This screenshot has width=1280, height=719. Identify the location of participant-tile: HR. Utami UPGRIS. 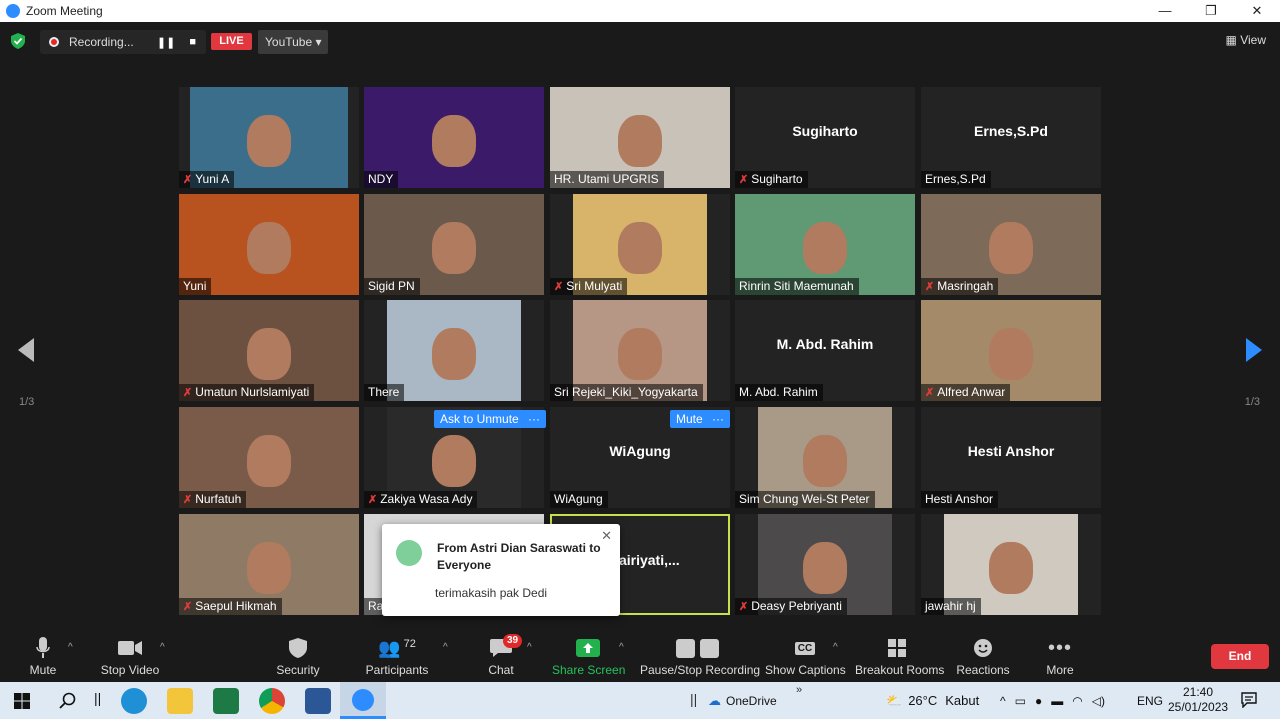
(640, 137).